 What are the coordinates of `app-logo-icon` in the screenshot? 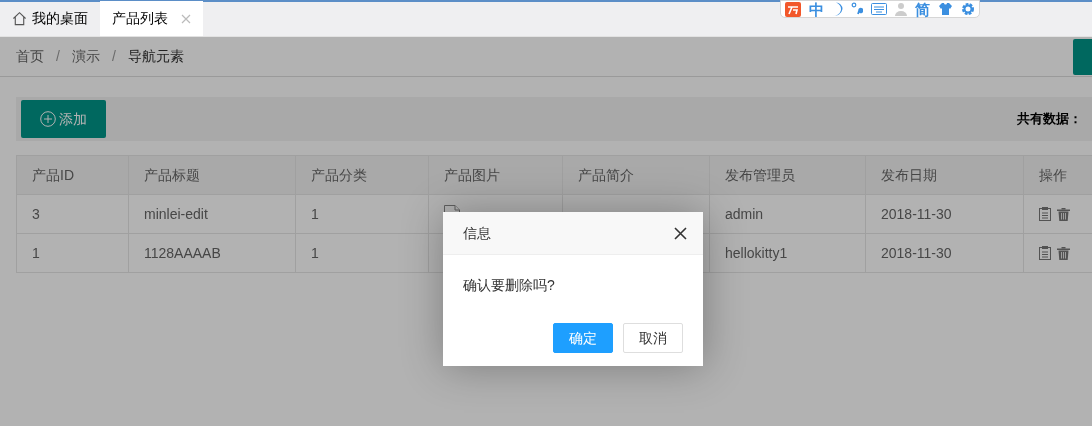 It's located at (793, 9).